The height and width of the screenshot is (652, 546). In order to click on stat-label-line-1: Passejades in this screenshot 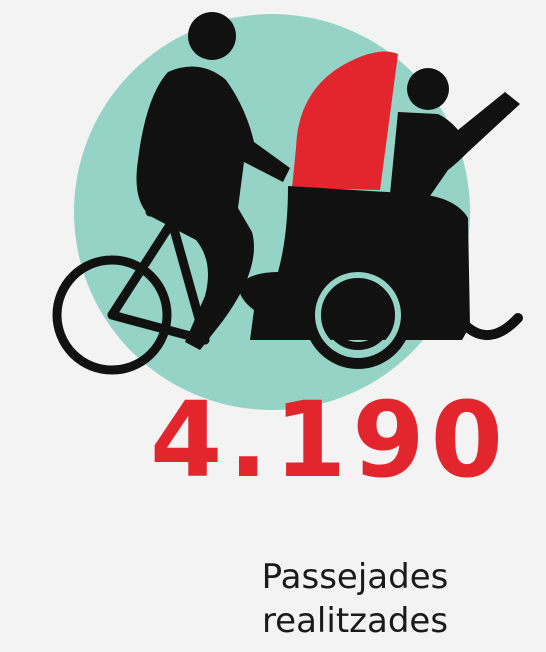, I will do `click(355, 577)`.